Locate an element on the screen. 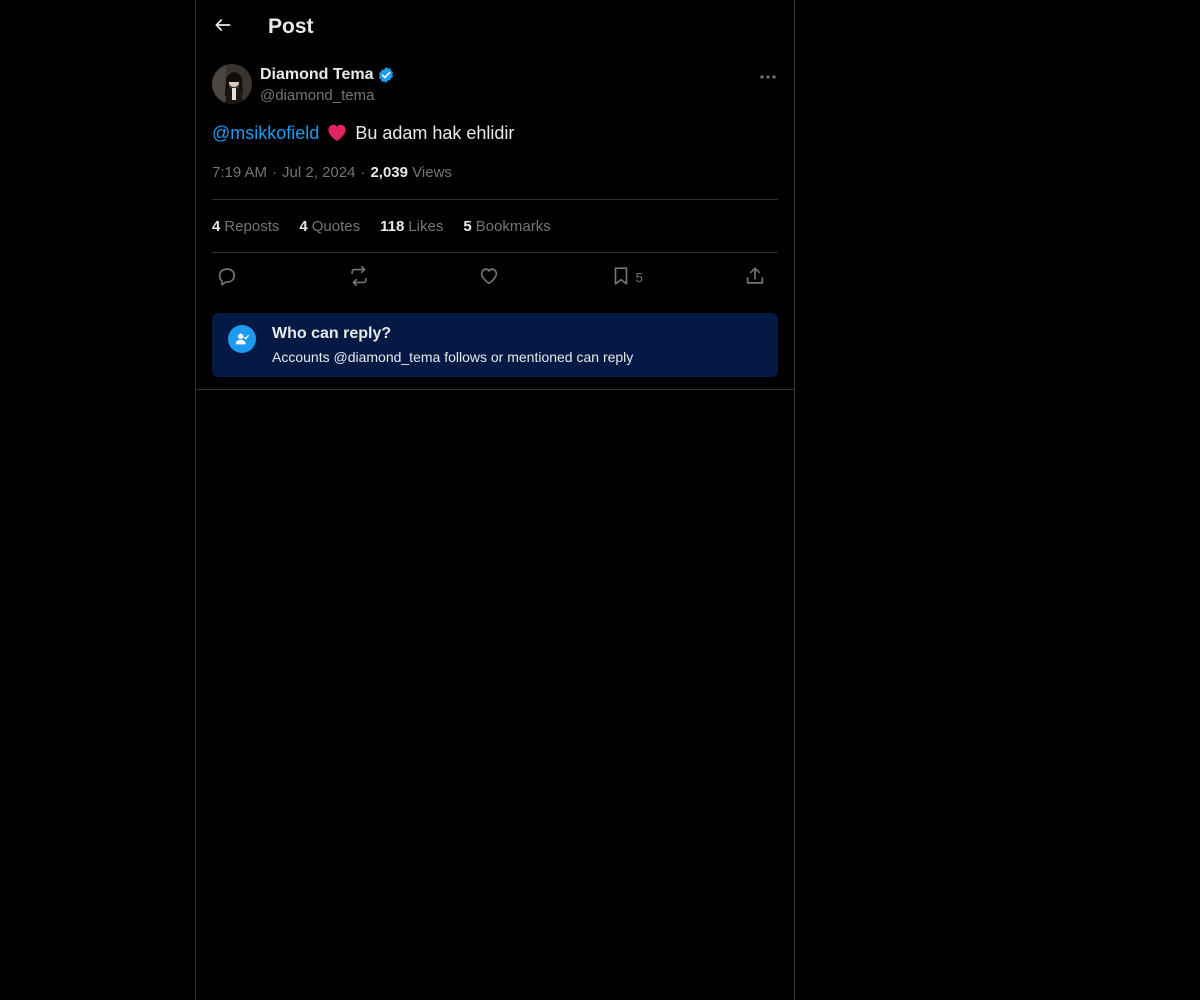  divider is located at coordinates (495, 389).